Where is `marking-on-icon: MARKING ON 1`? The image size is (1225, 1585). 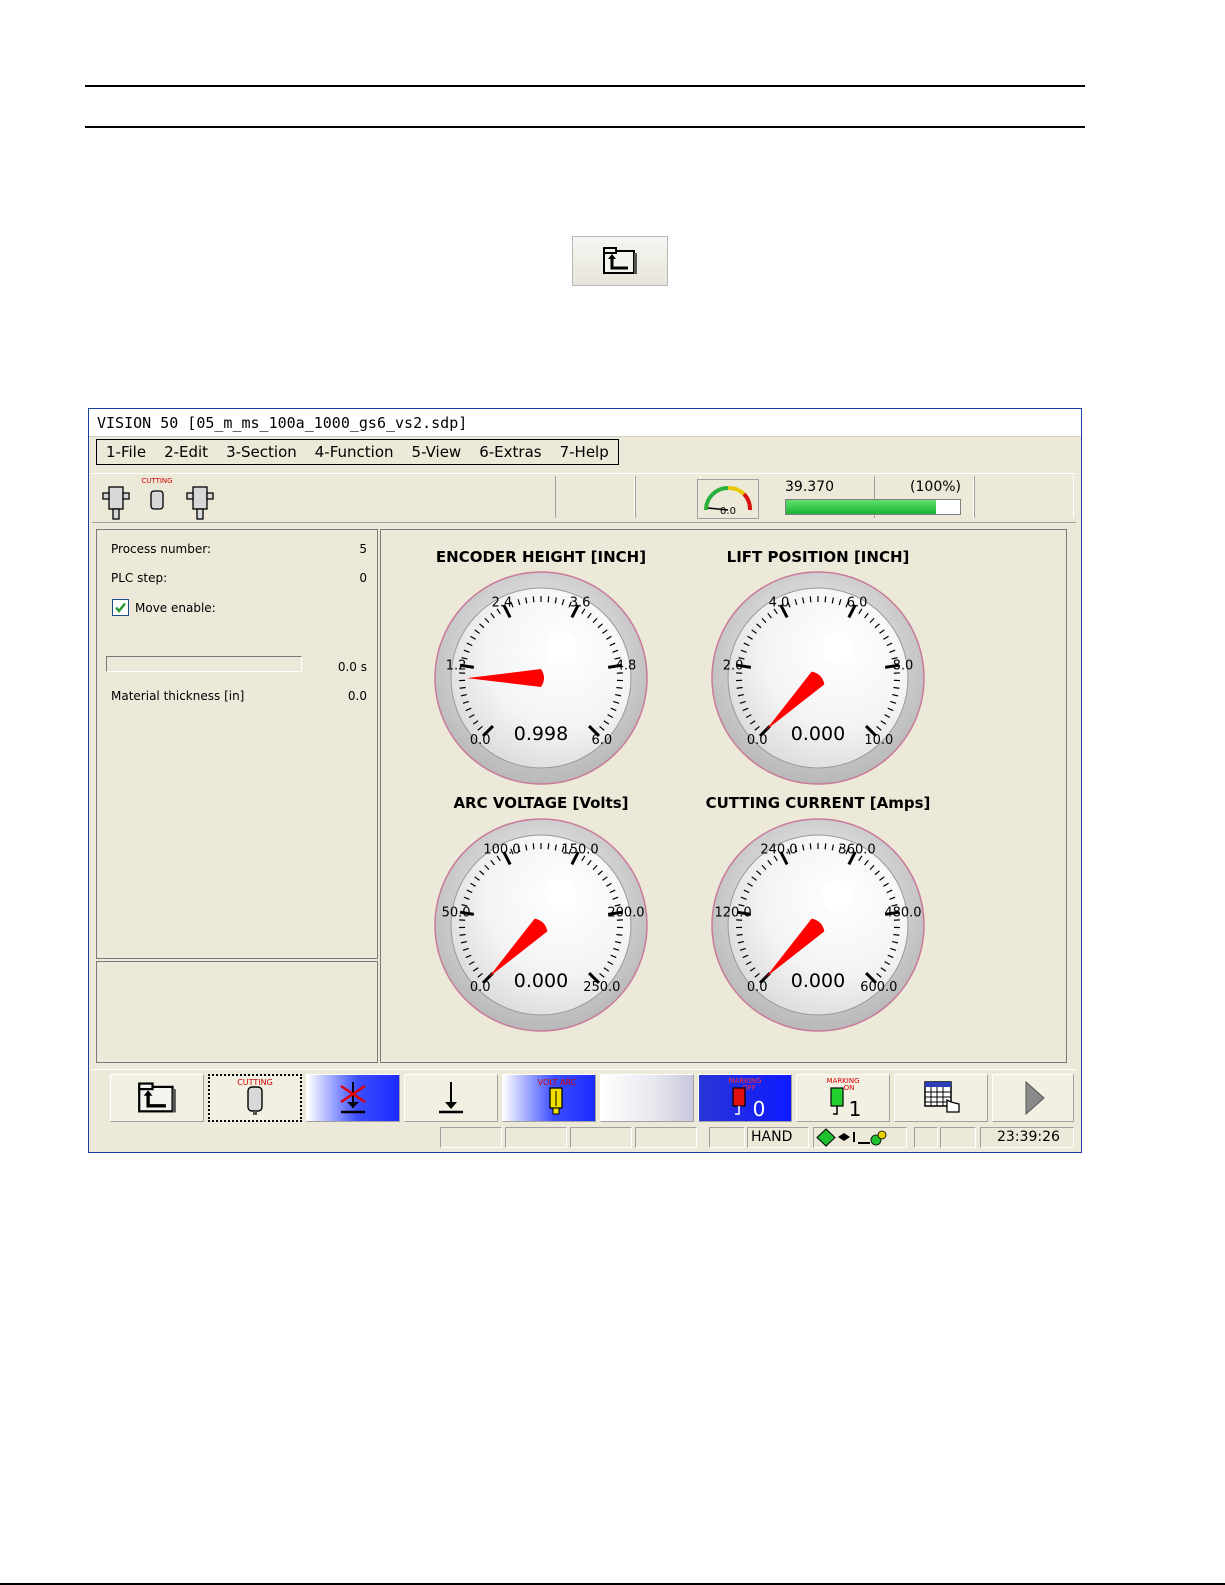 marking-on-icon: MARKING ON 1 is located at coordinates (844, 1098).